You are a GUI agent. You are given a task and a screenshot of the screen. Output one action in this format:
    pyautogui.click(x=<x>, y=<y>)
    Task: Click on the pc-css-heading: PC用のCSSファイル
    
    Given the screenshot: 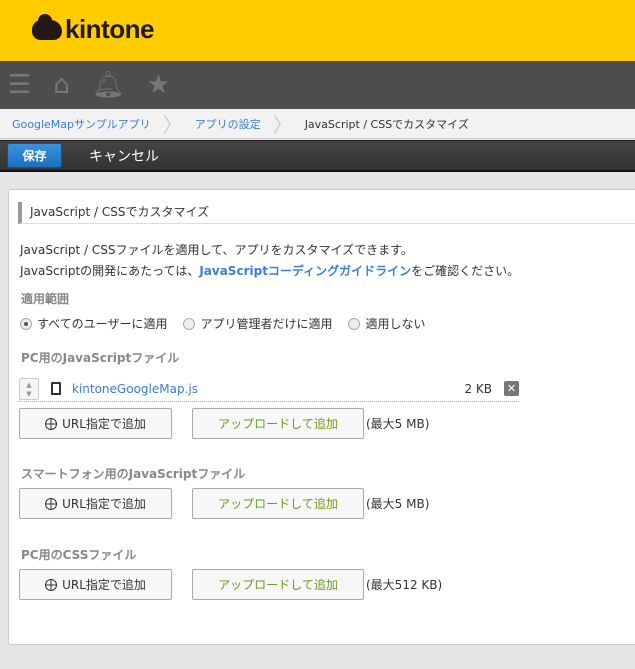 What is the action you would take?
    pyautogui.click(x=79, y=555)
    